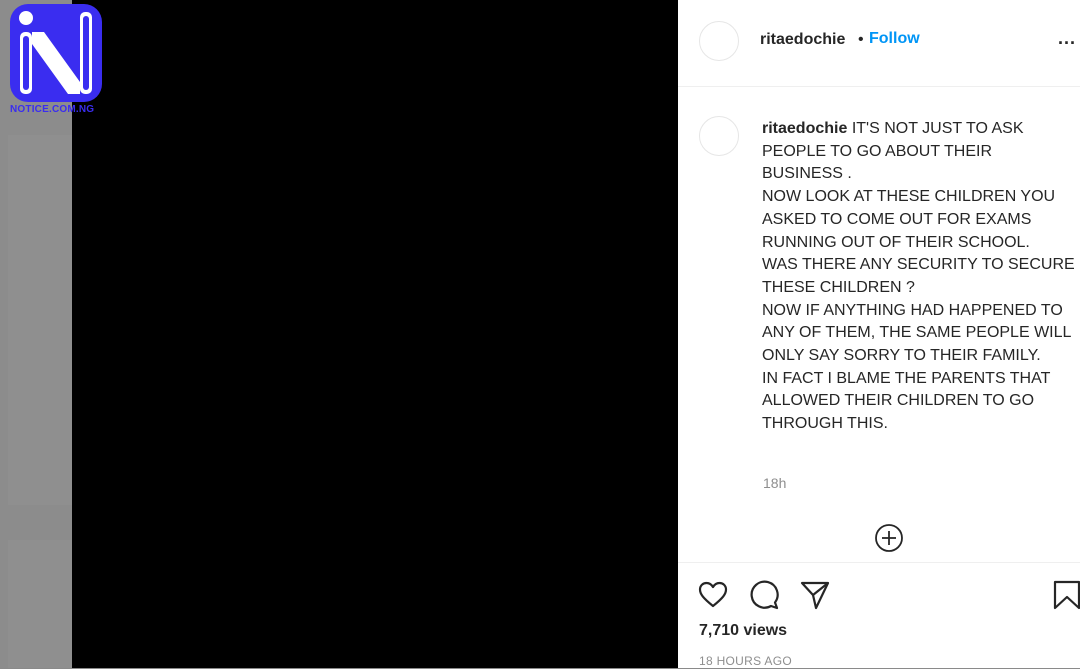  What do you see at coordinates (745, 661) in the screenshot?
I see `posted-time: 18 HOURS AGO` at bounding box center [745, 661].